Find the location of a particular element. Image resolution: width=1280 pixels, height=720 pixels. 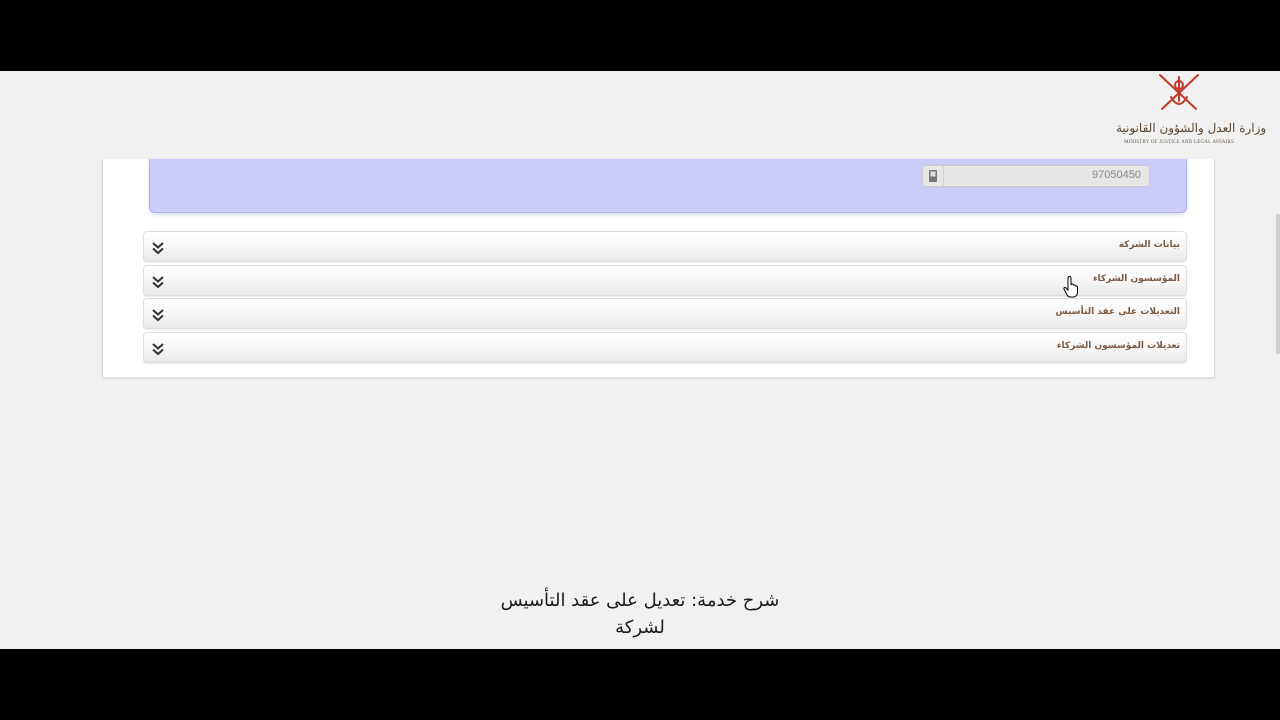

contact-section: 97050450 is located at coordinates (668, 186).